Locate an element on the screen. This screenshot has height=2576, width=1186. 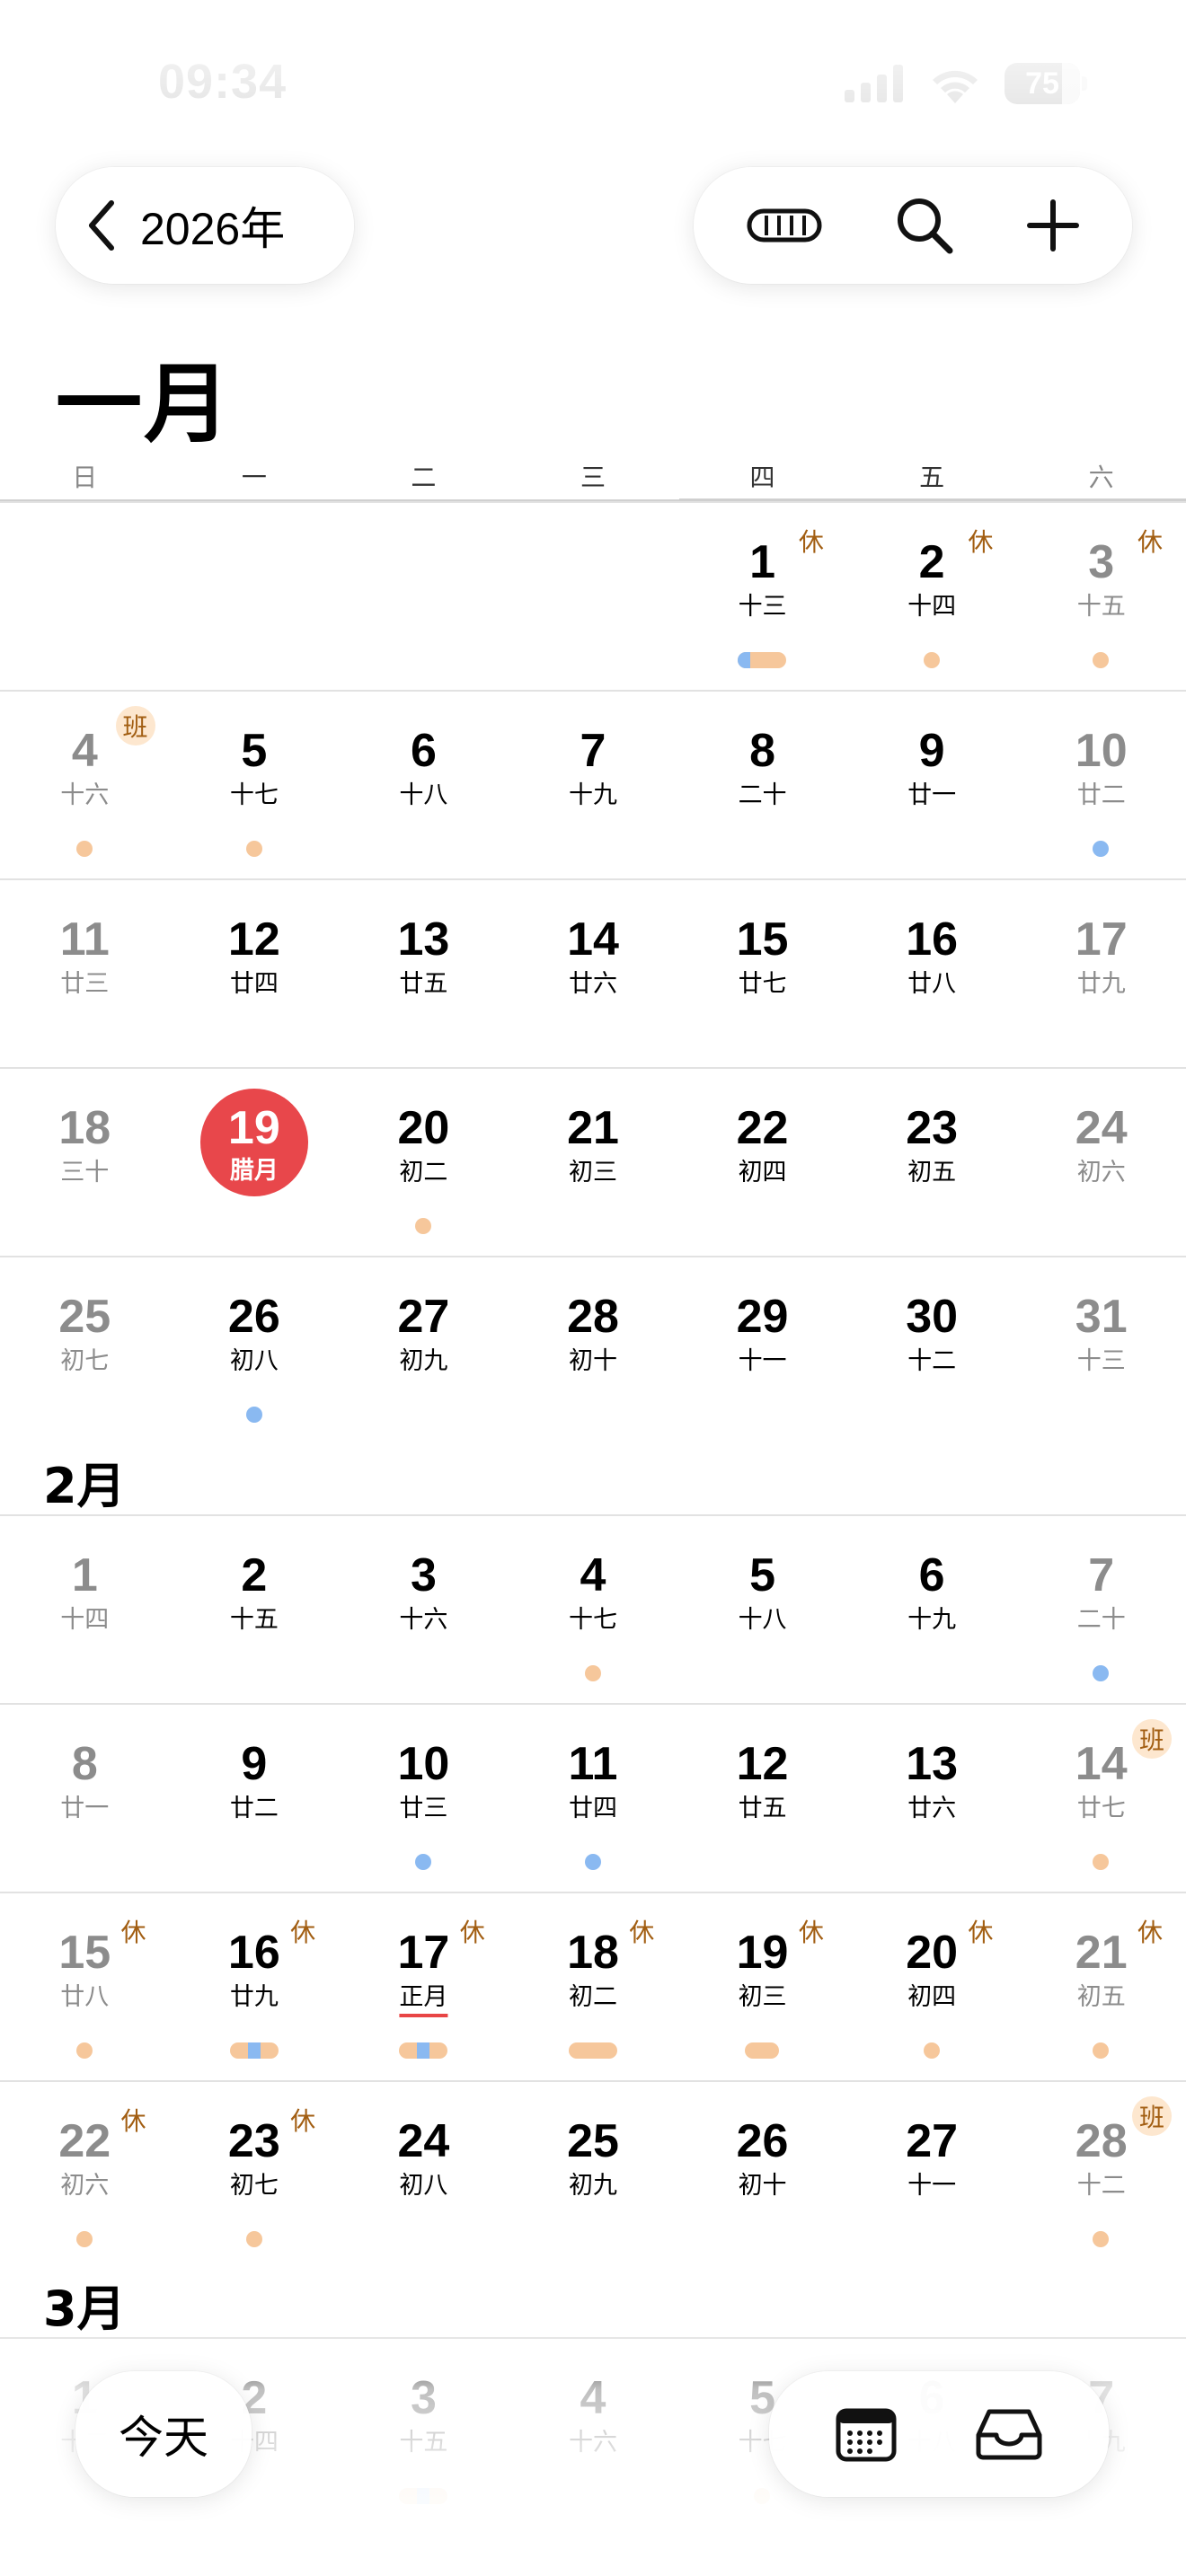
day-cell: 3 十五休 is located at coordinates (1101, 597).